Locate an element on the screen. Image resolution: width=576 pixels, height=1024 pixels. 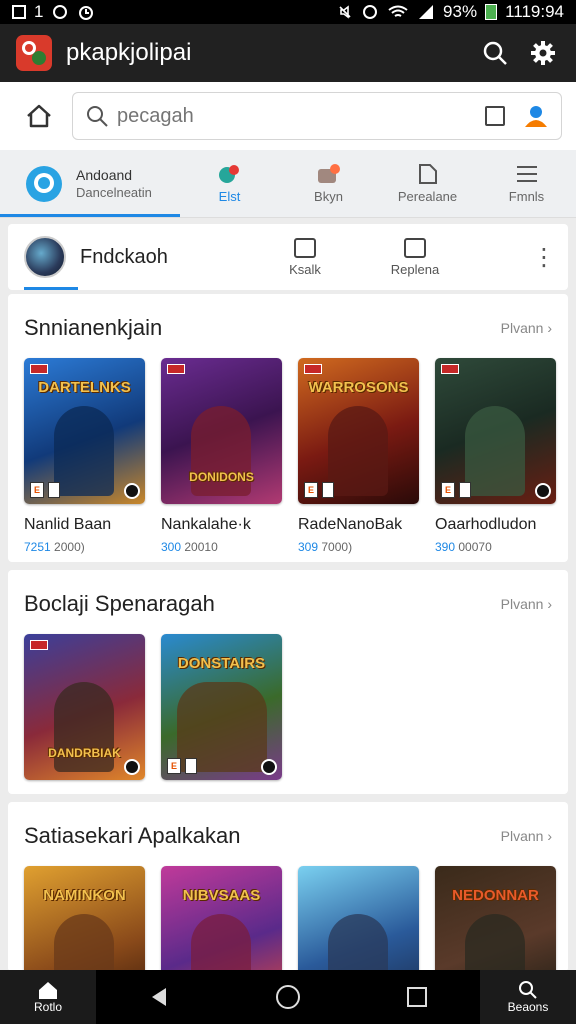
mute-icon is located at coordinates (345, 12).